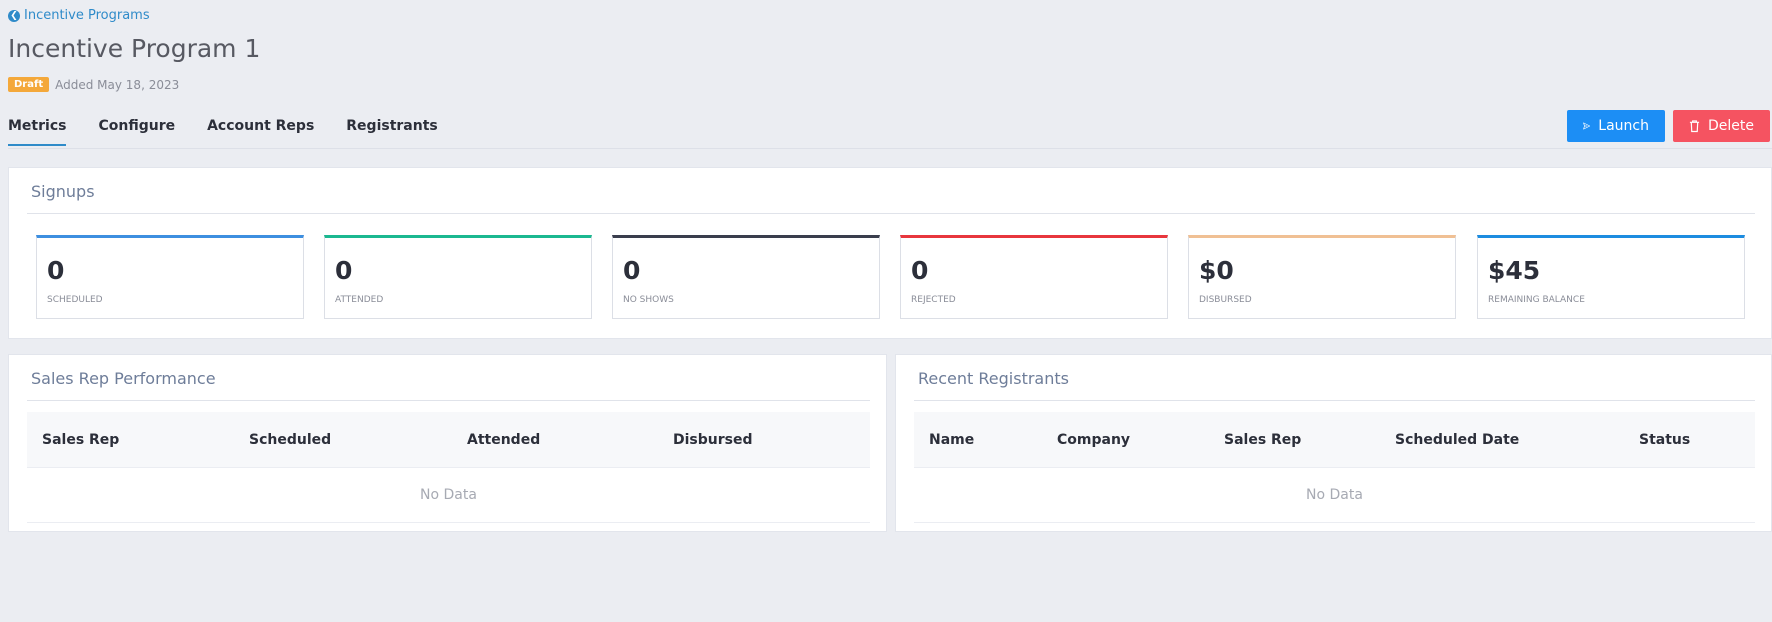 The image size is (1772, 622). What do you see at coordinates (1457, 440) in the screenshot?
I see `column-header-scheduled-date: Scheduled Date` at bounding box center [1457, 440].